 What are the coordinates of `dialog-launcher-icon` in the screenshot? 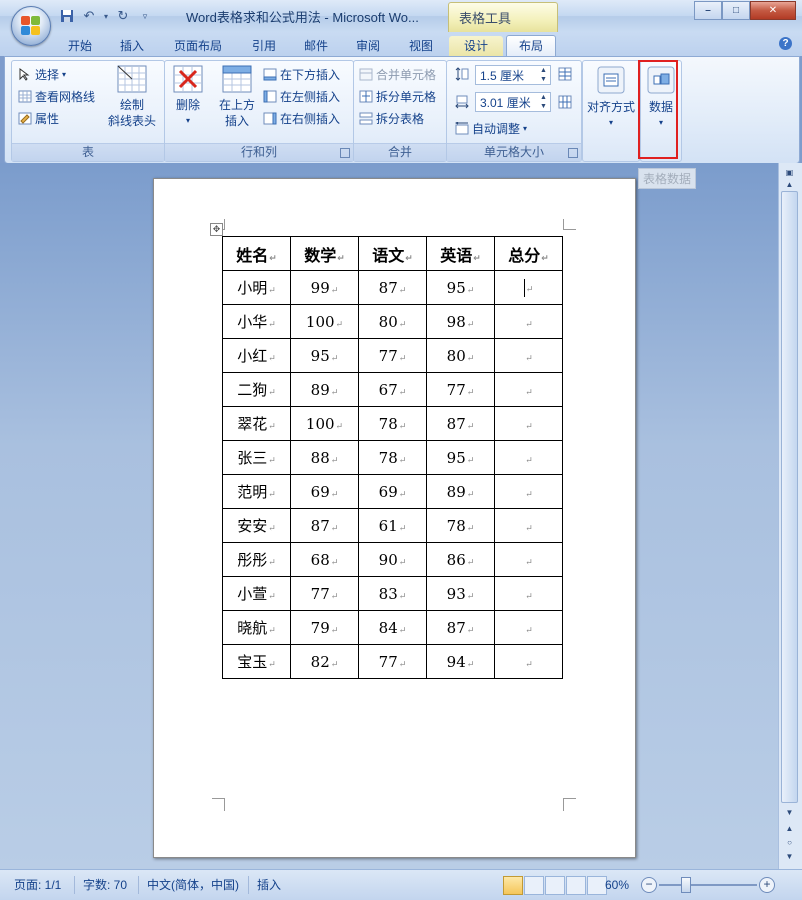 It's located at (345, 153).